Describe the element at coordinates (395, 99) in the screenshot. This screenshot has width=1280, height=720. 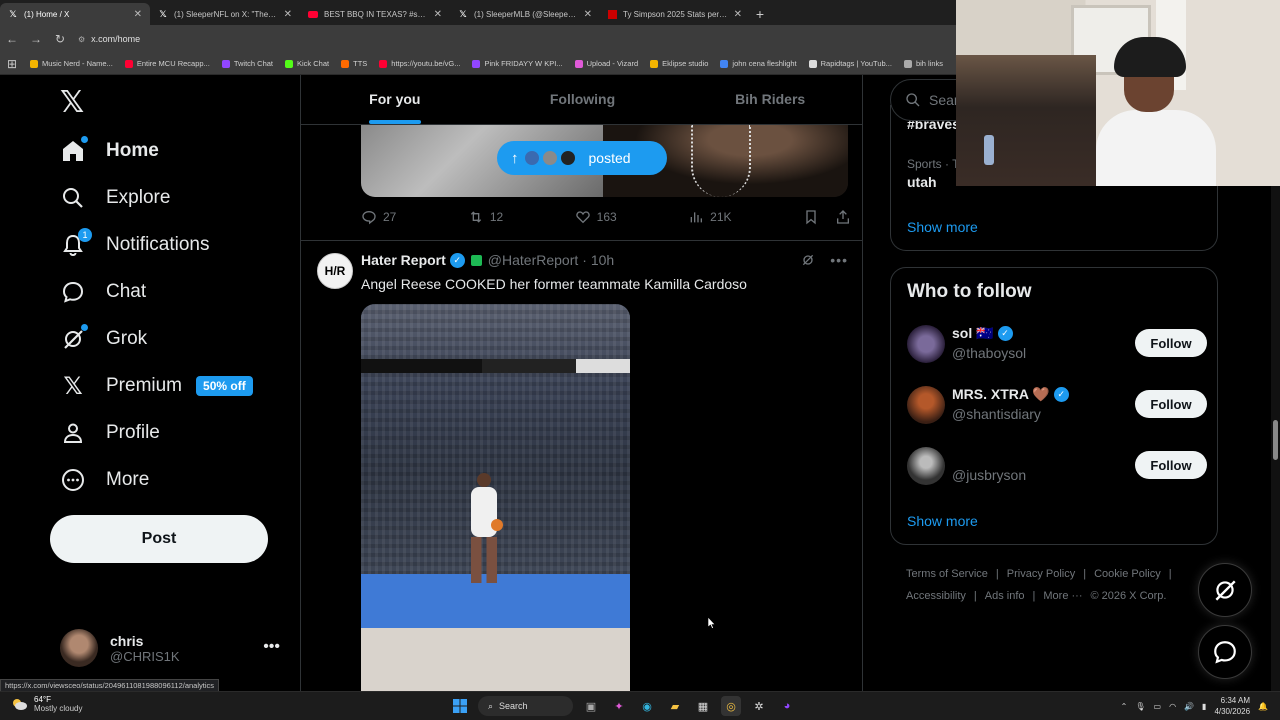
I see `tab-for-you: For you` at that location.